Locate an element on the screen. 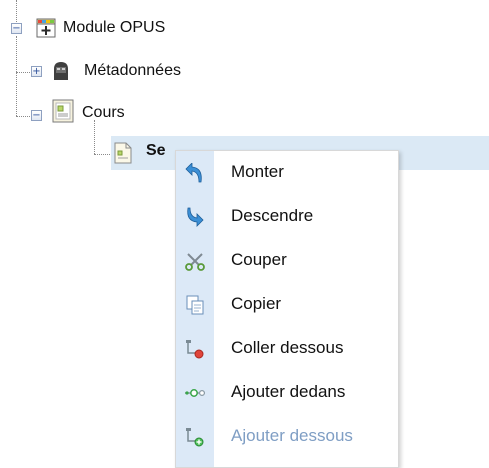  menu-item-label: Coller dessous is located at coordinates (287, 347).